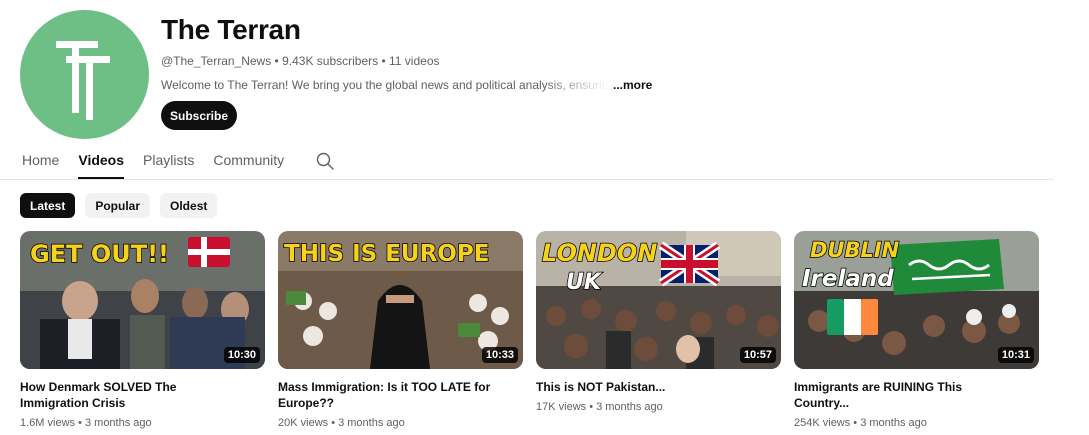 This screenshot has width=1089, height=435. I want to click on sort-chips: Latest Popular Oldest, so click(123, 205).